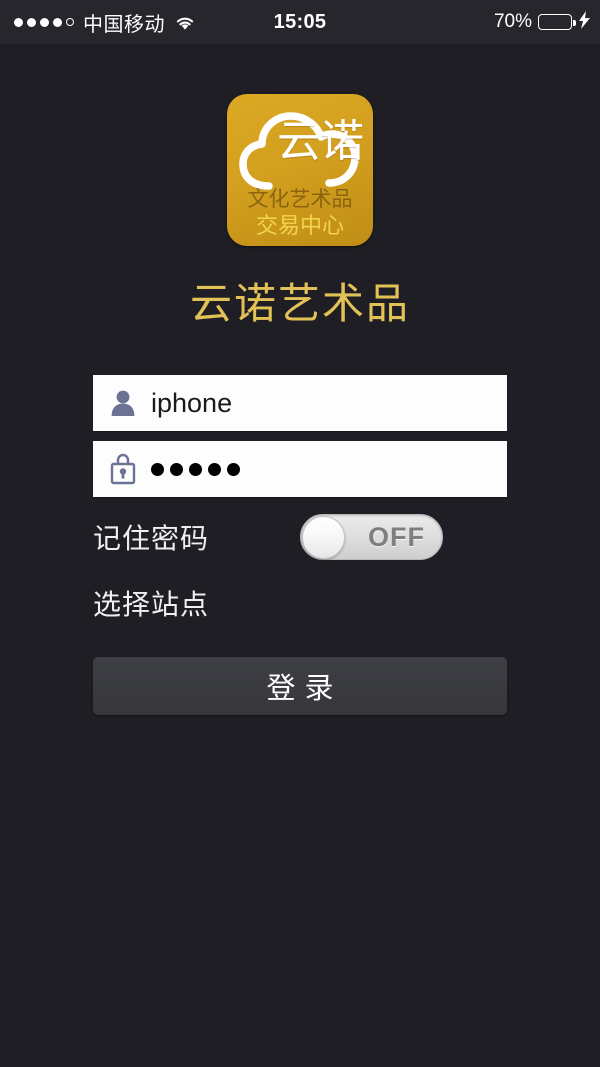 The image size is (600, 1067). What do you see at coordinates (584, 22) in the screenshot?
I see `charging-bolt-icon` at bounding box center [584, 22].